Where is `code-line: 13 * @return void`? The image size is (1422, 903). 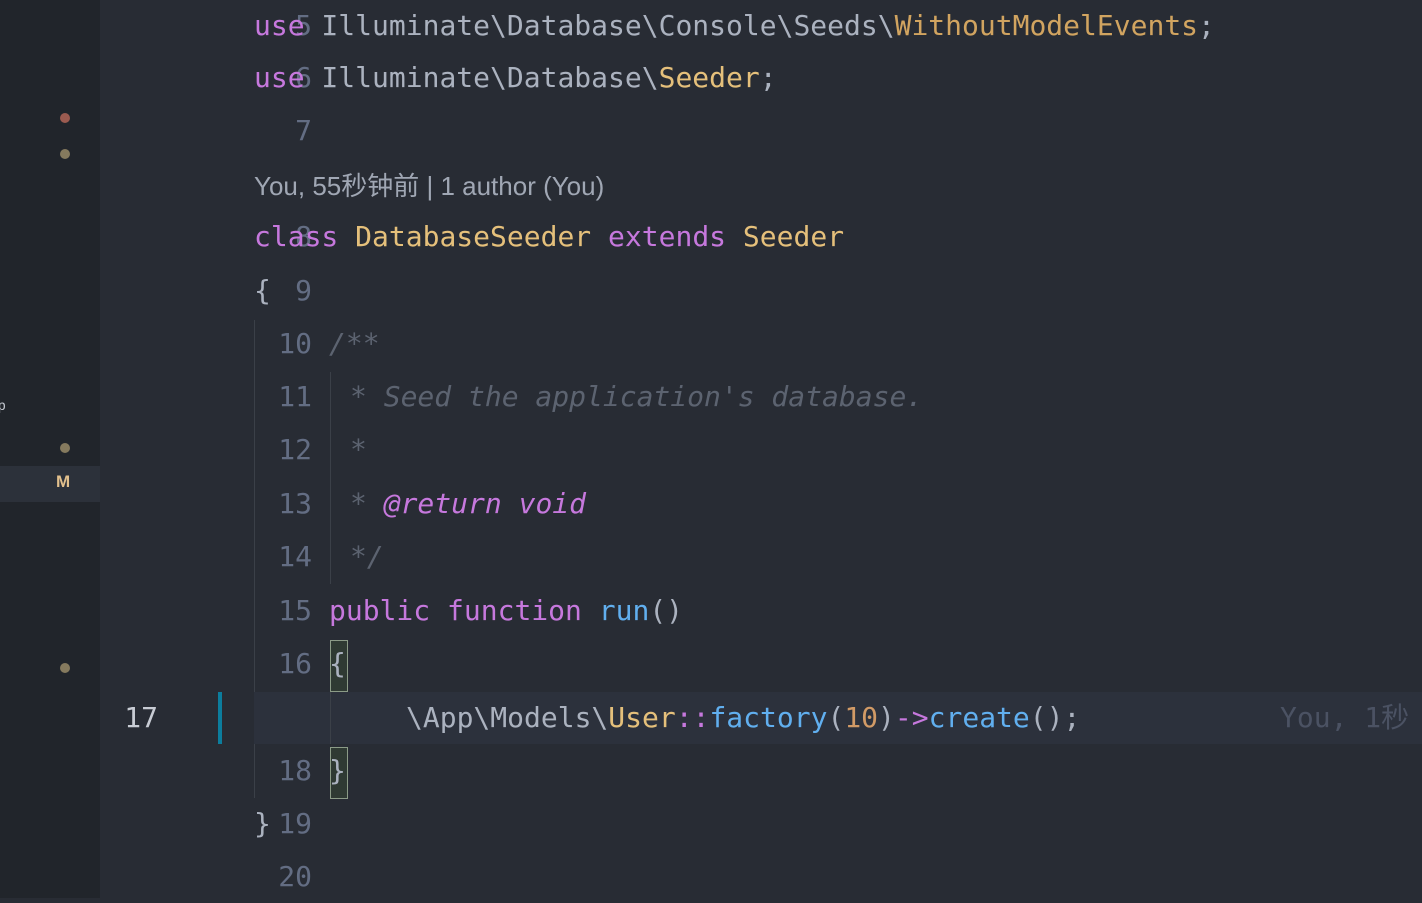 code-line: 13 * @return void is located at coordinates (761, 504).